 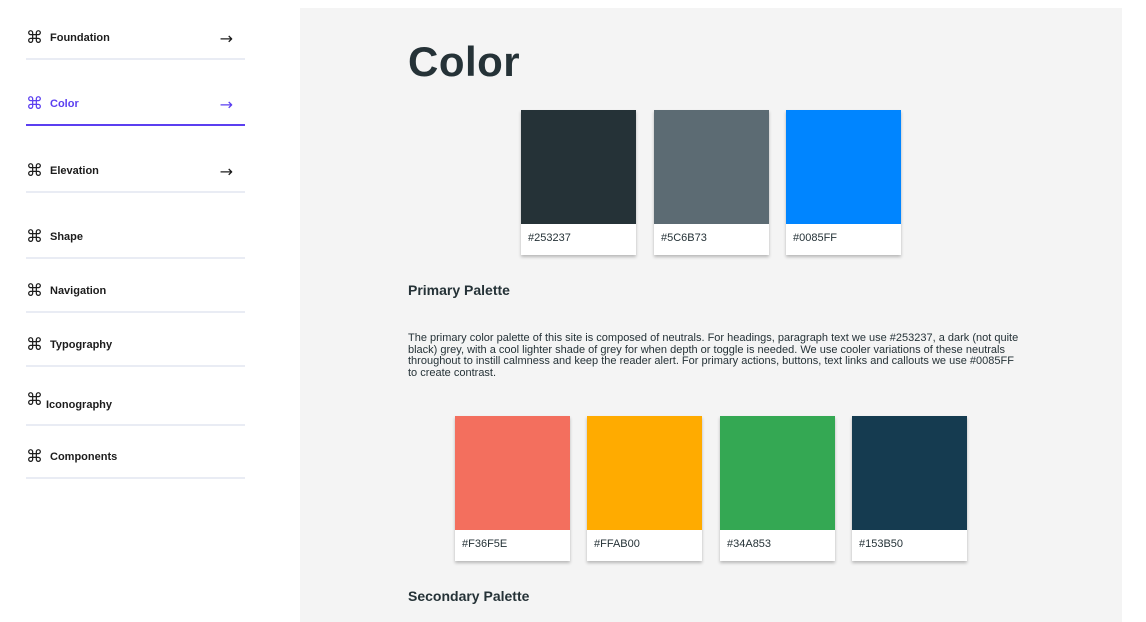 What do you see at coordinates (64, 104) in the screenshot?
I see `sidebar-item-label: Color` at bounding box center [64, 104].